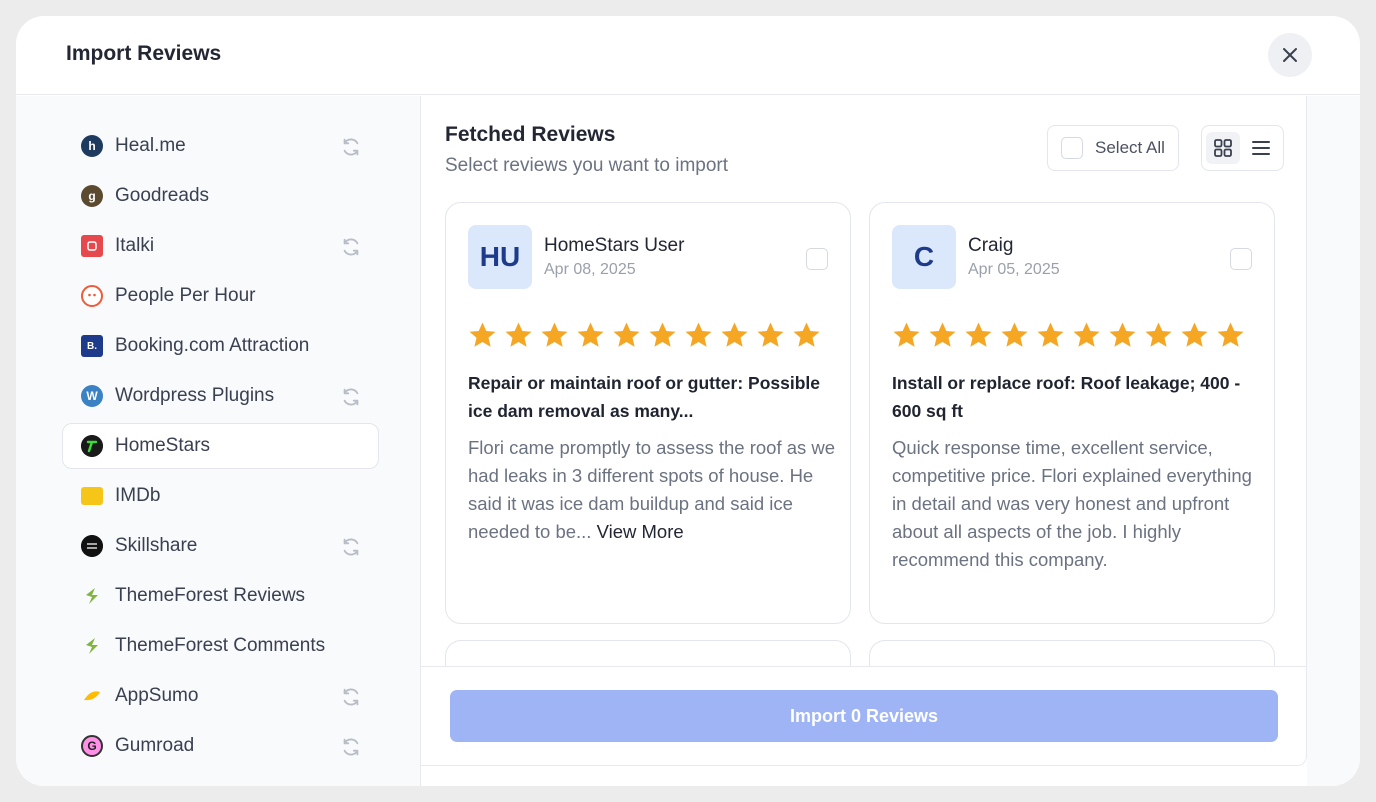  I want to click on view-more-link: View More, so click(640, 531).